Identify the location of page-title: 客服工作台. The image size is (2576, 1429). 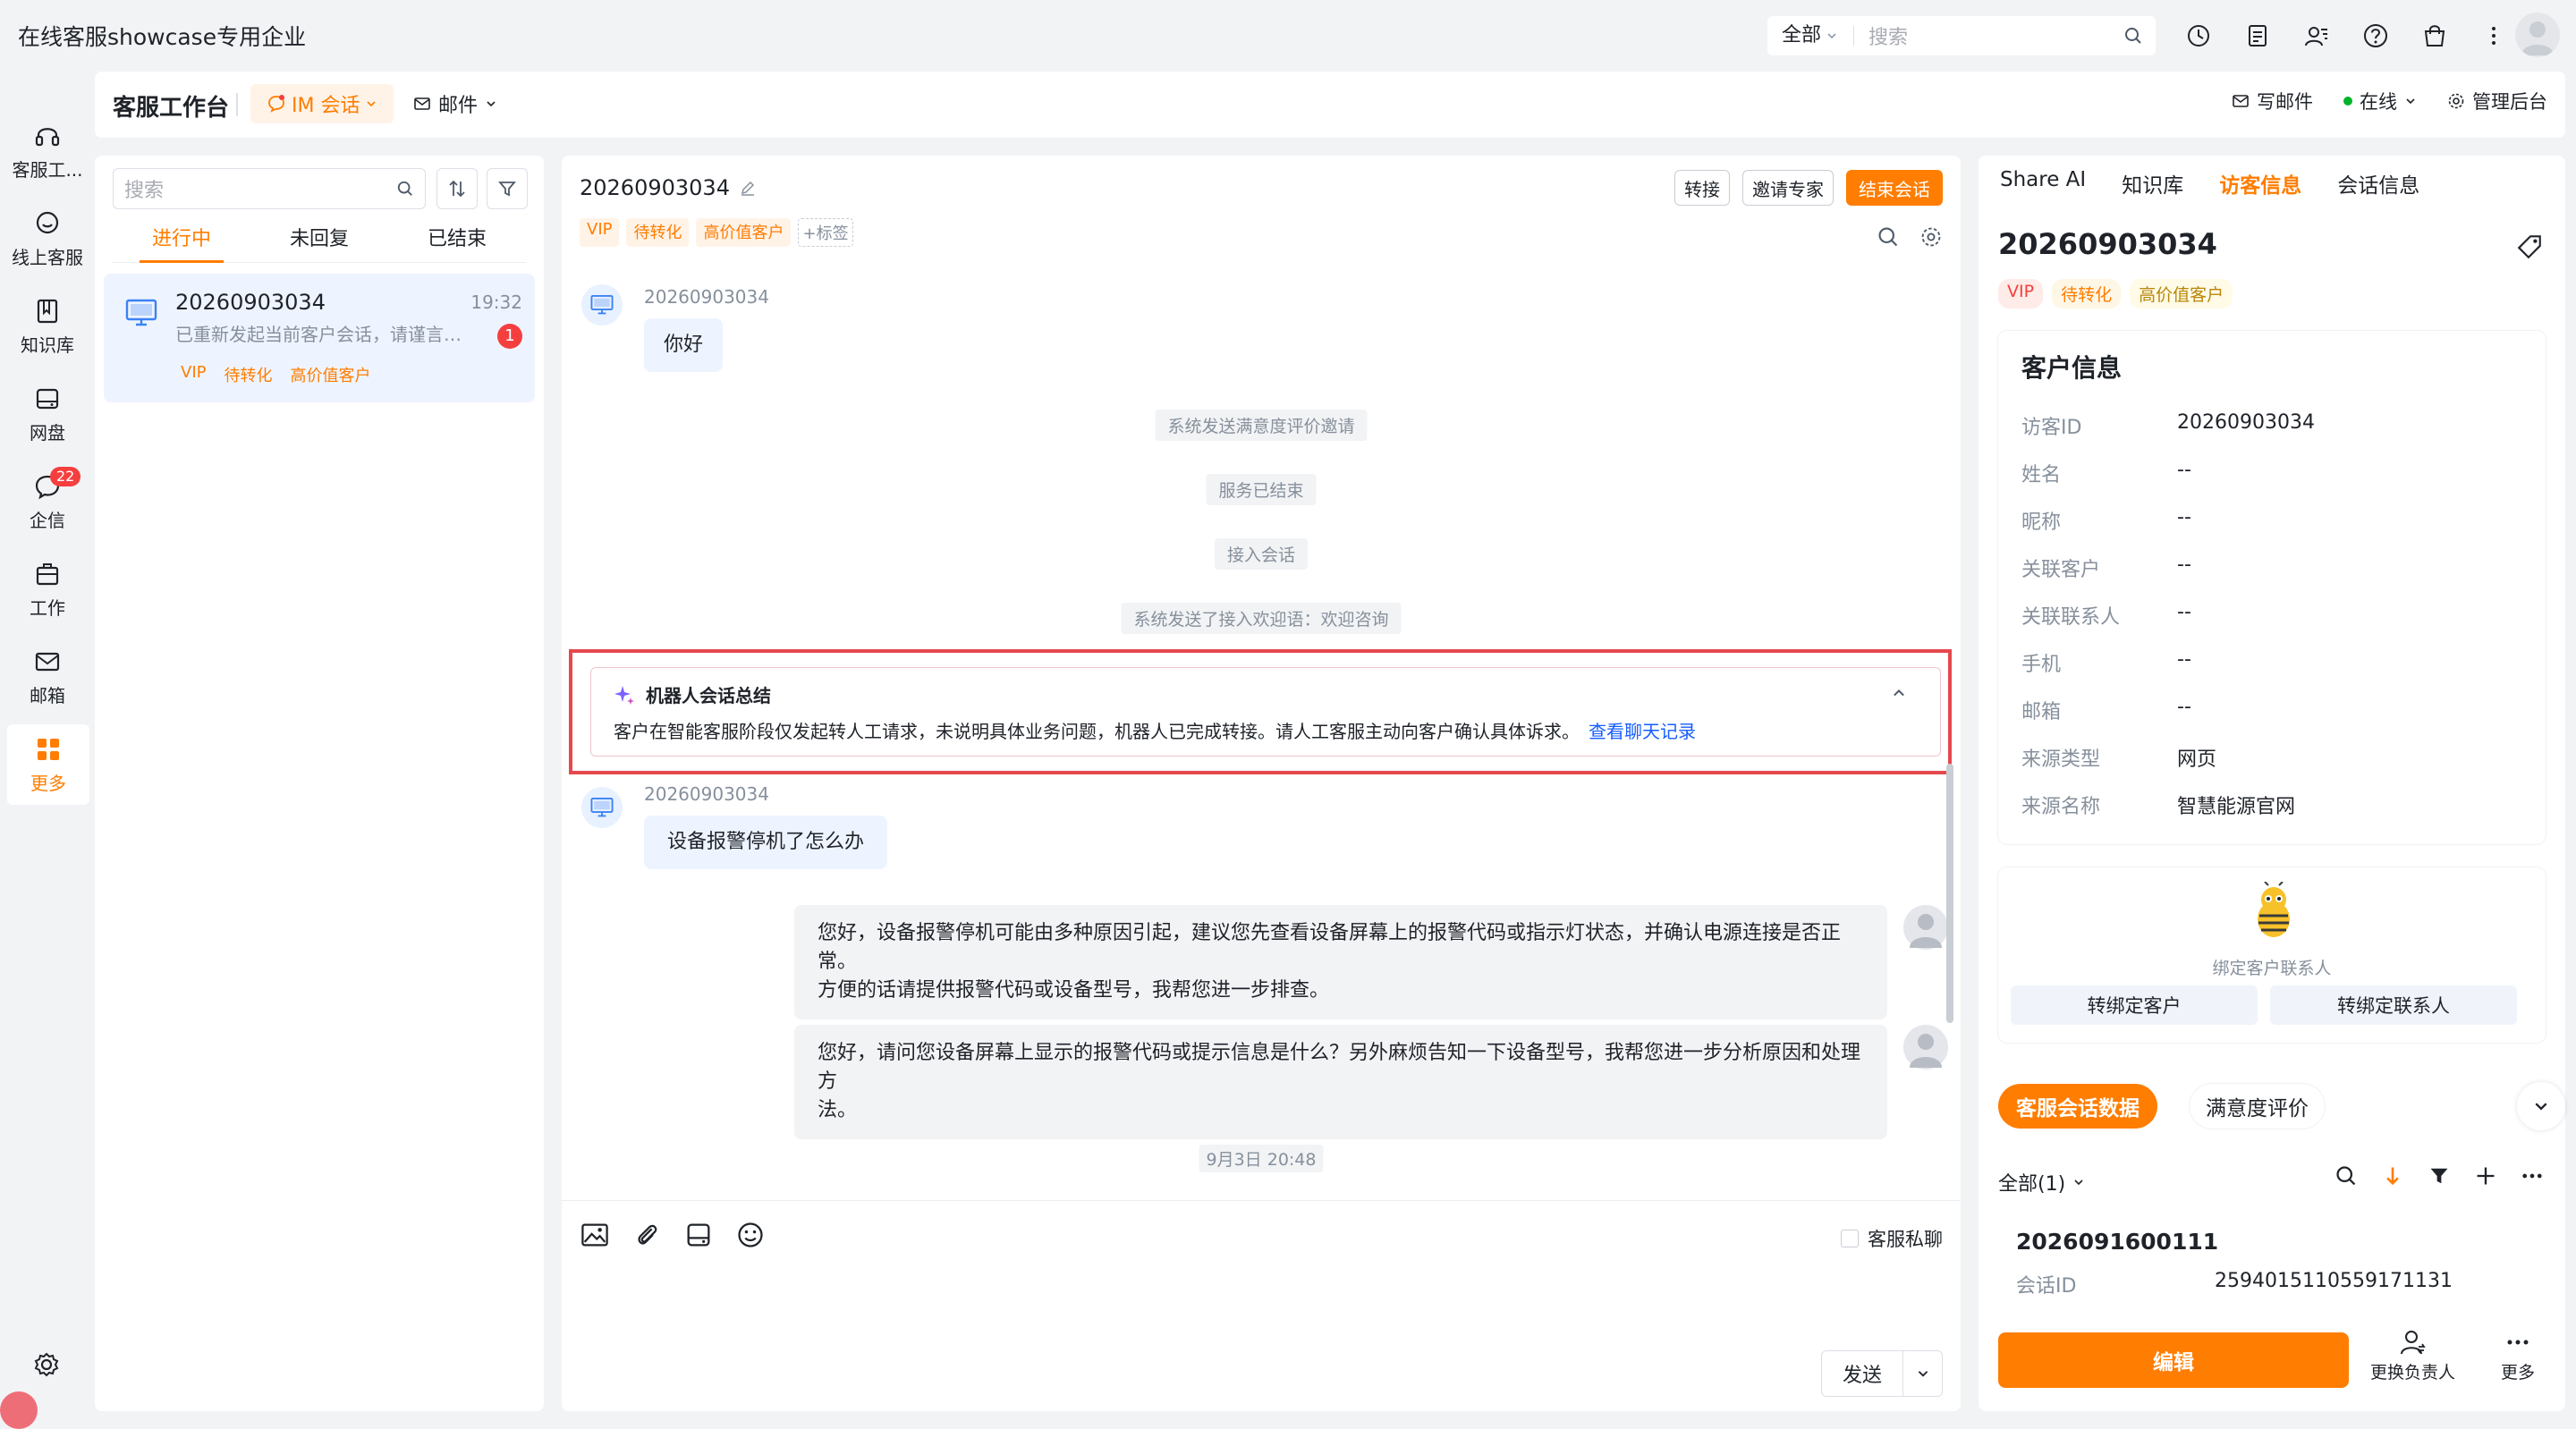
(171, 108).